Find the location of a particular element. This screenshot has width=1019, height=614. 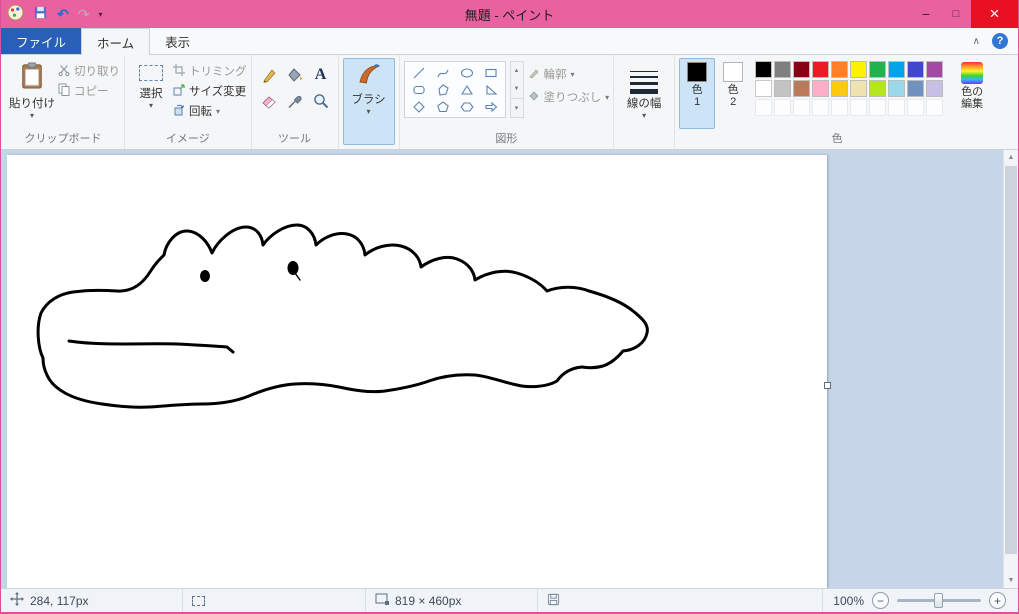

shape-pentagon is located at coordinates (443, 106).